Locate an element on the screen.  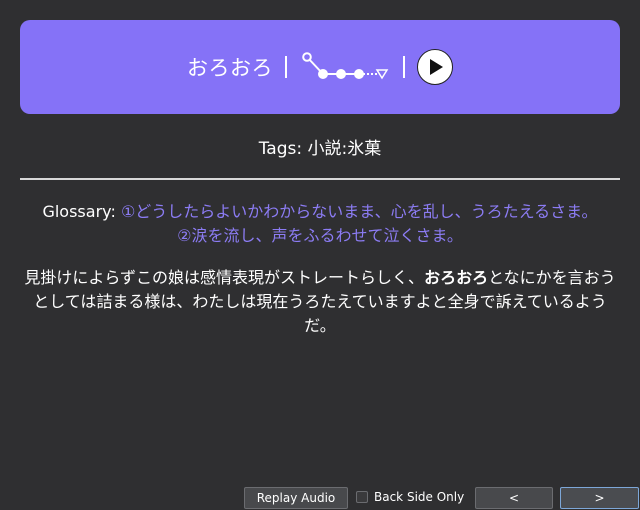
next-button: > is located at coordinates (599, 498).